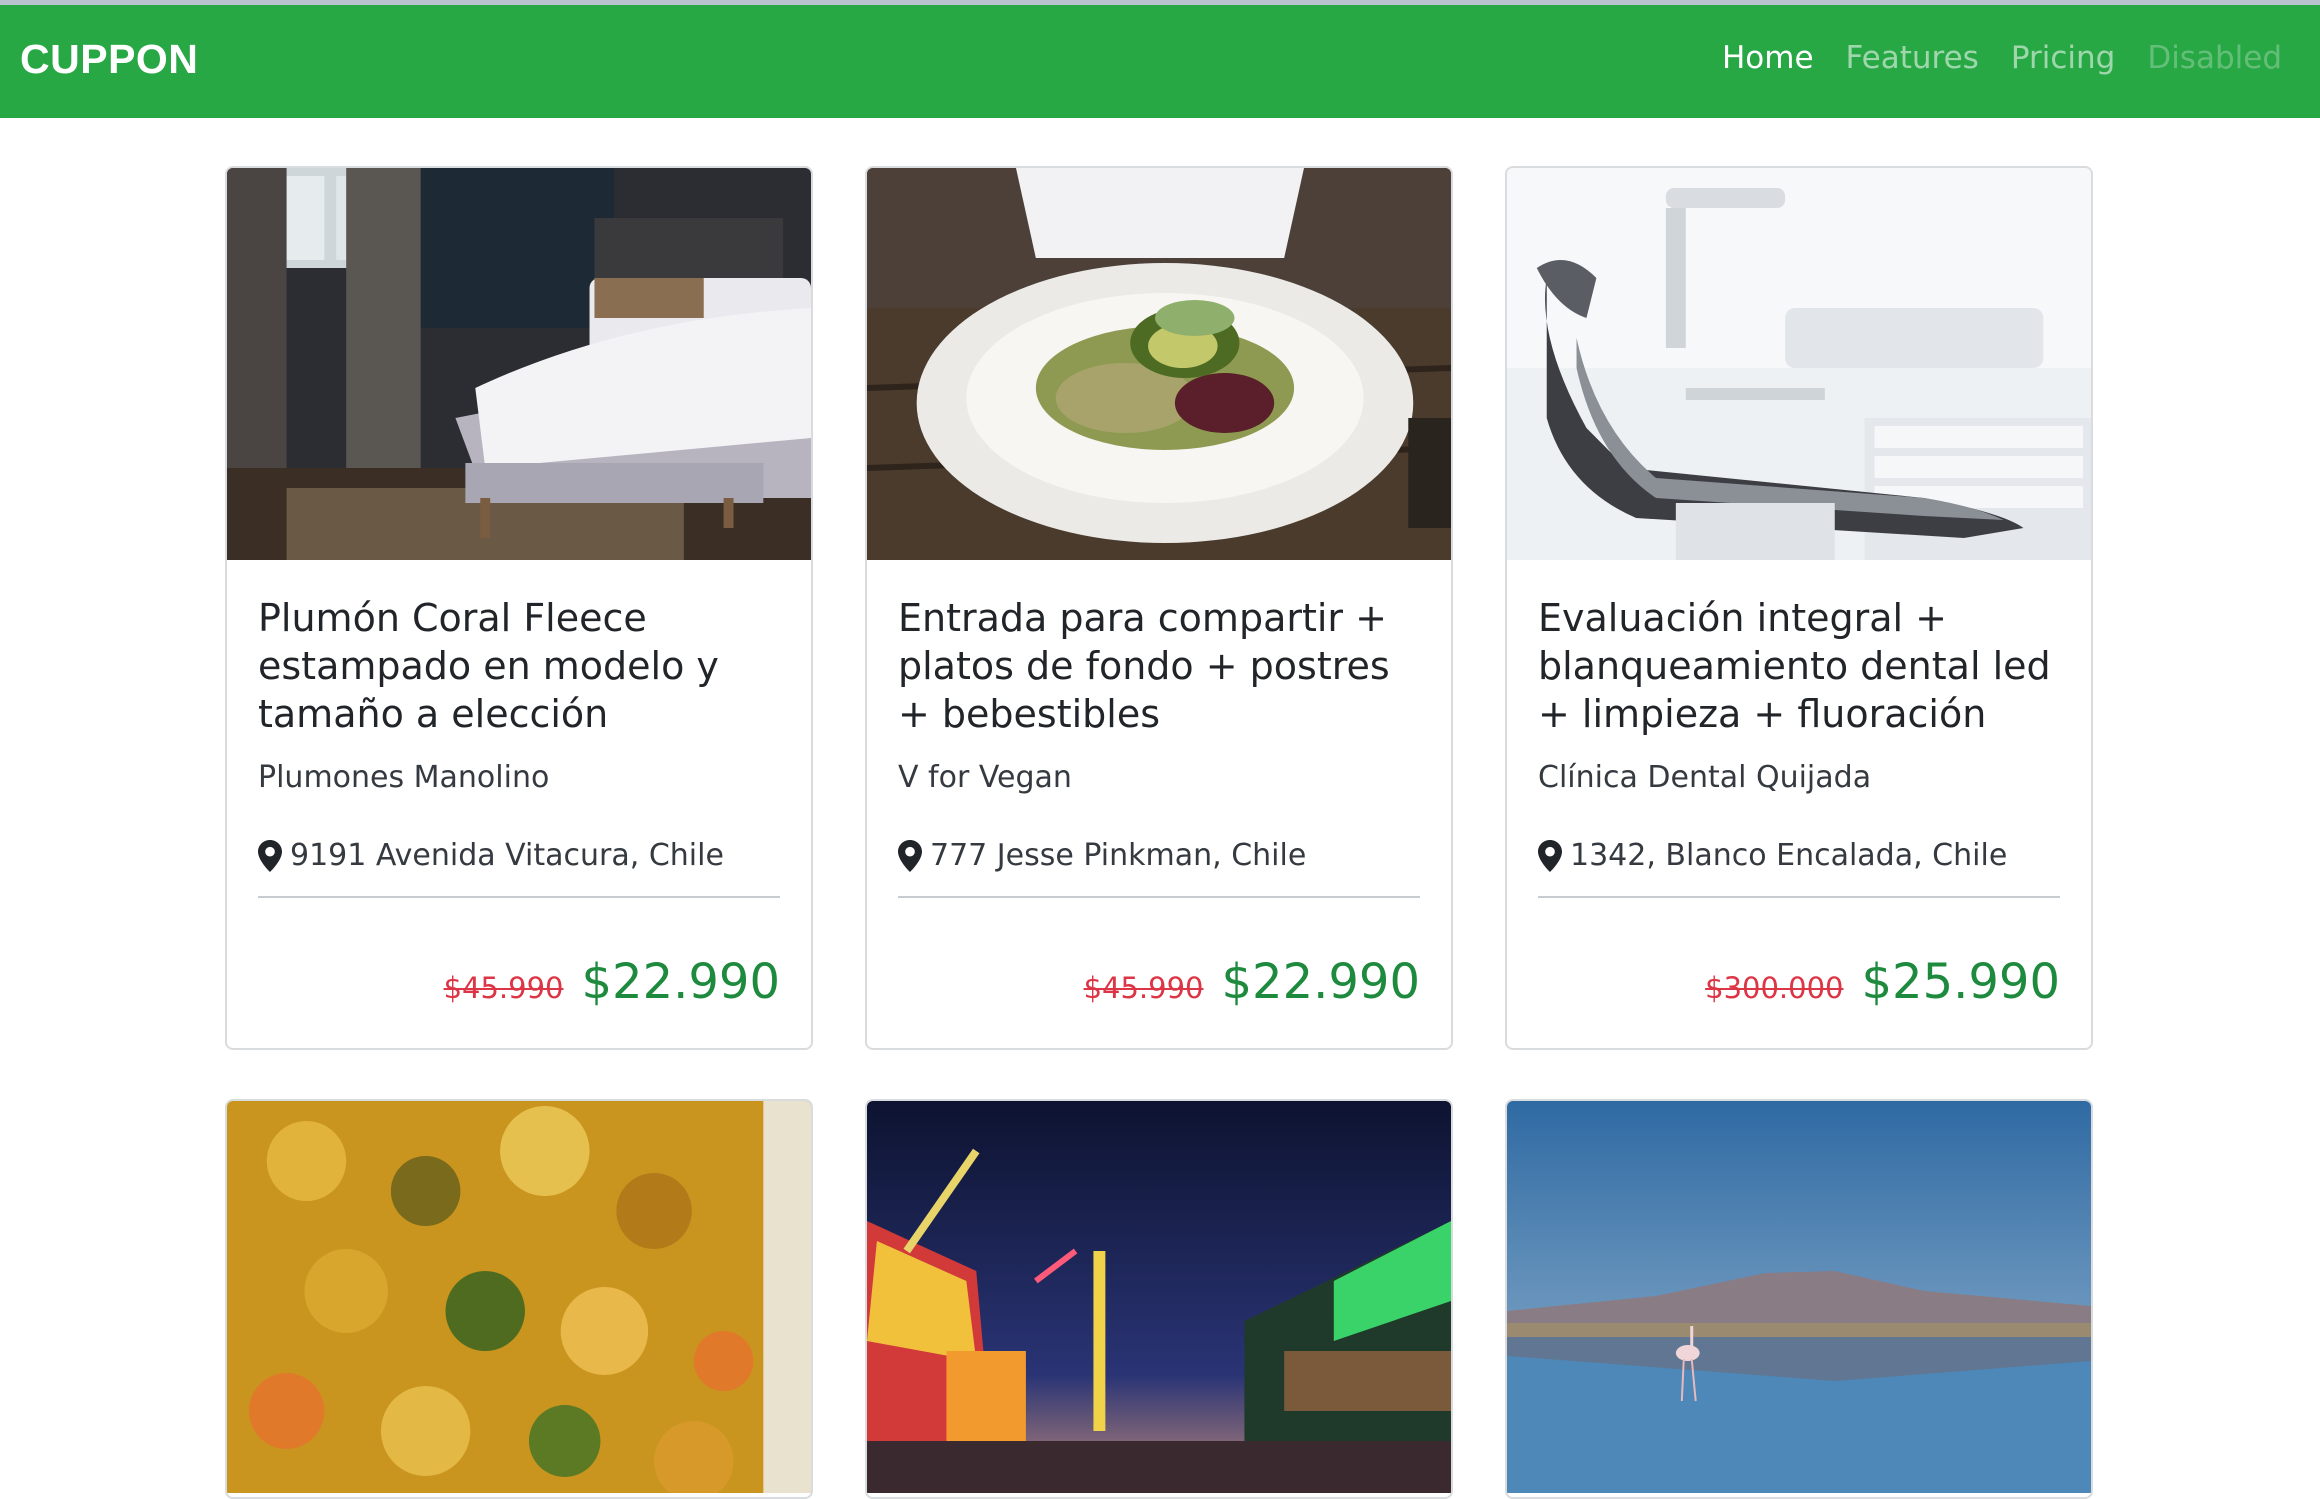 This screenshot has width=2320, height=1499. What do you see at coordinates (2214, 58) in the screenshot?
I see `nav-link-disabled: Disabled` at bounding box center [2214, 58].